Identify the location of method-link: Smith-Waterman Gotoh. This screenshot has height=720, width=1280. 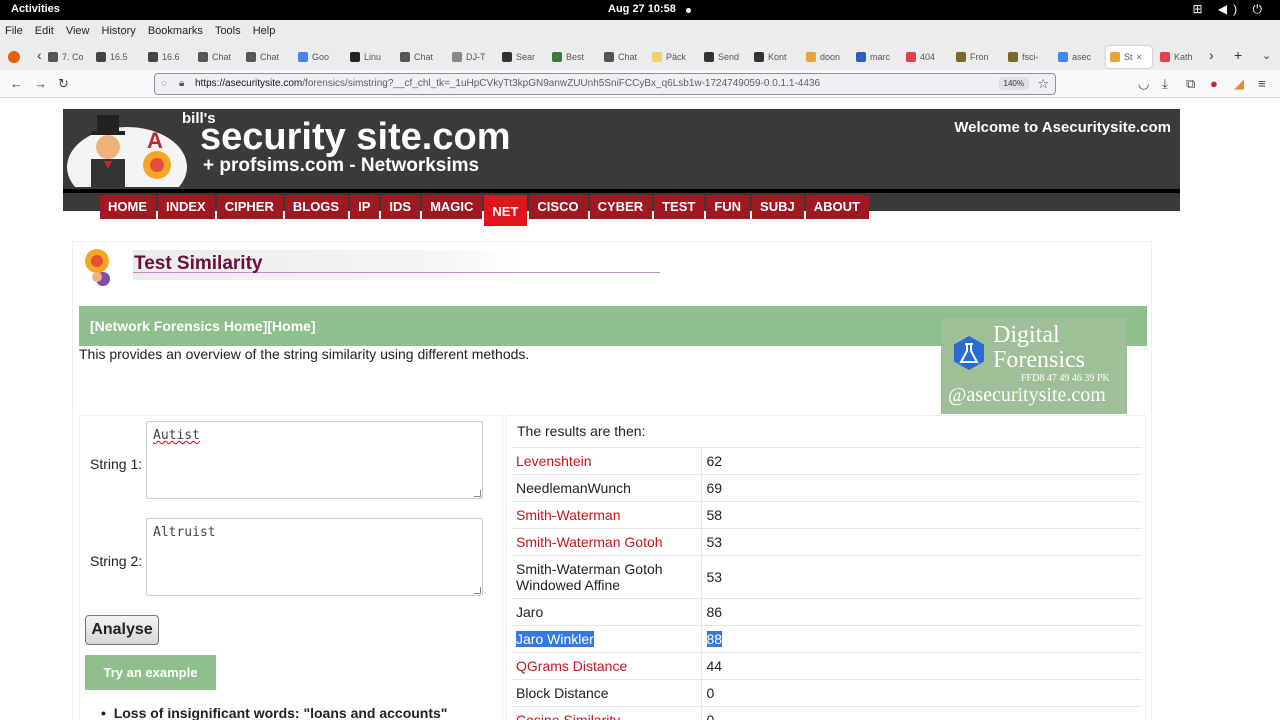
(589, 542).